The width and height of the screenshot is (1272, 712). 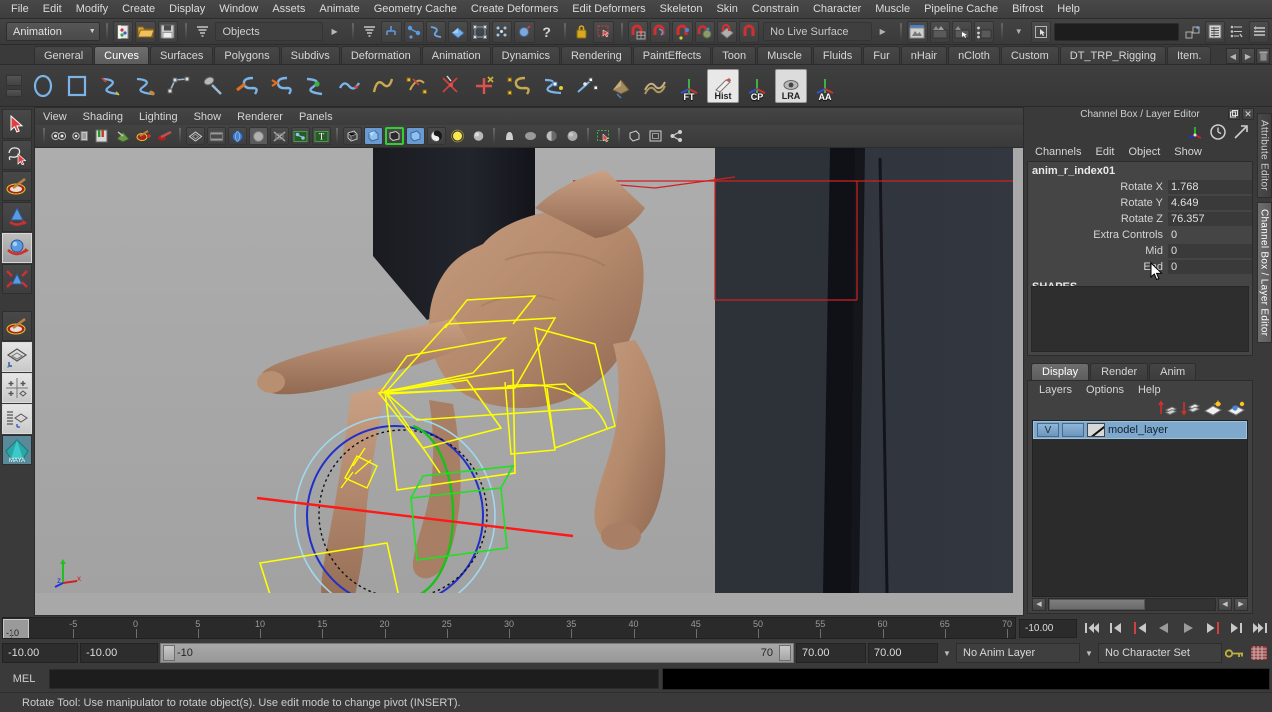 I want to click on new-layer-from-selected-icon, so click(x=1236, y=408).